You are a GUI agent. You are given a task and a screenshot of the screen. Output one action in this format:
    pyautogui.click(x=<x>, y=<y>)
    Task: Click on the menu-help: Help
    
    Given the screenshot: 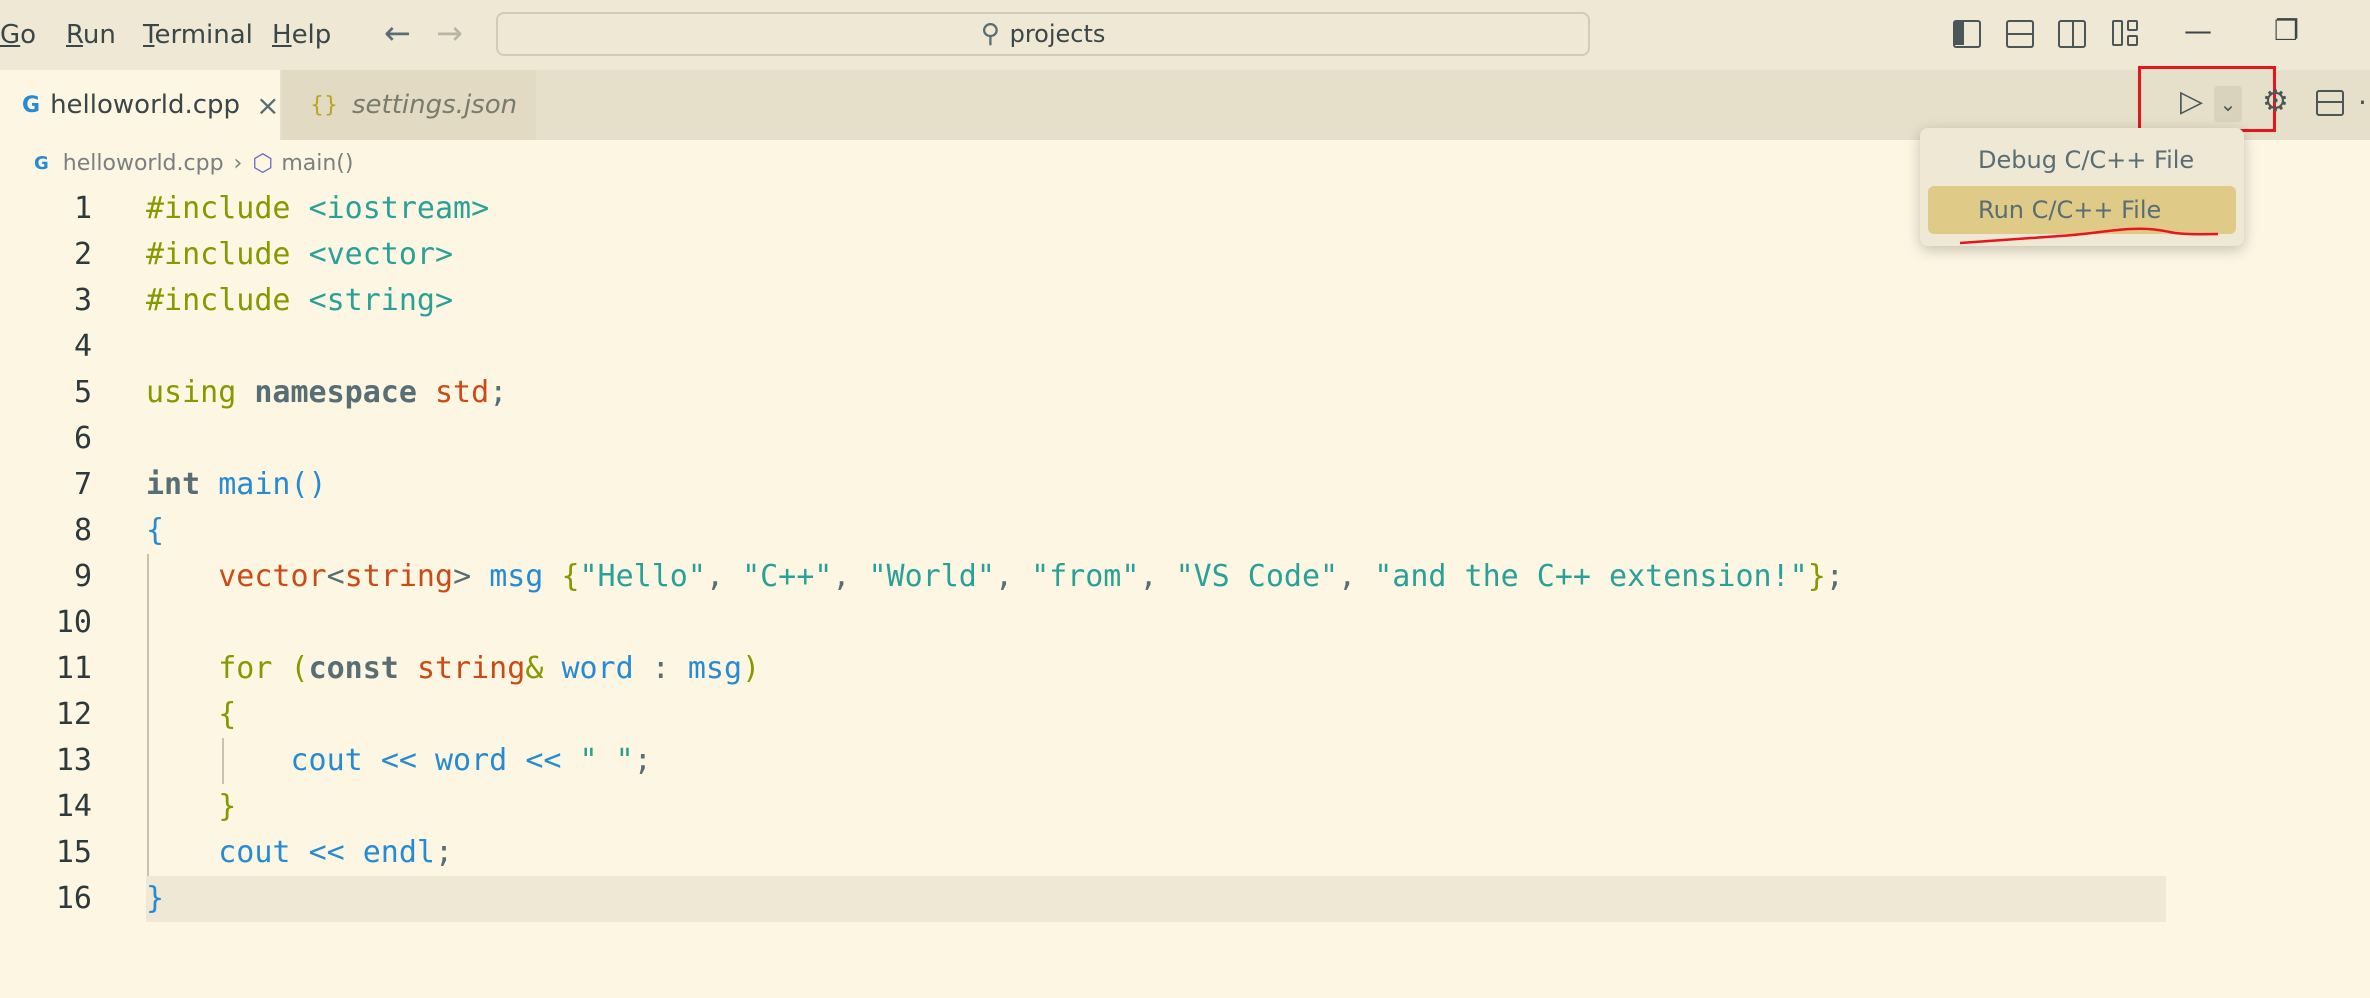 What is the action you would take?
    pyautogui.click(x=301, y=35)
    